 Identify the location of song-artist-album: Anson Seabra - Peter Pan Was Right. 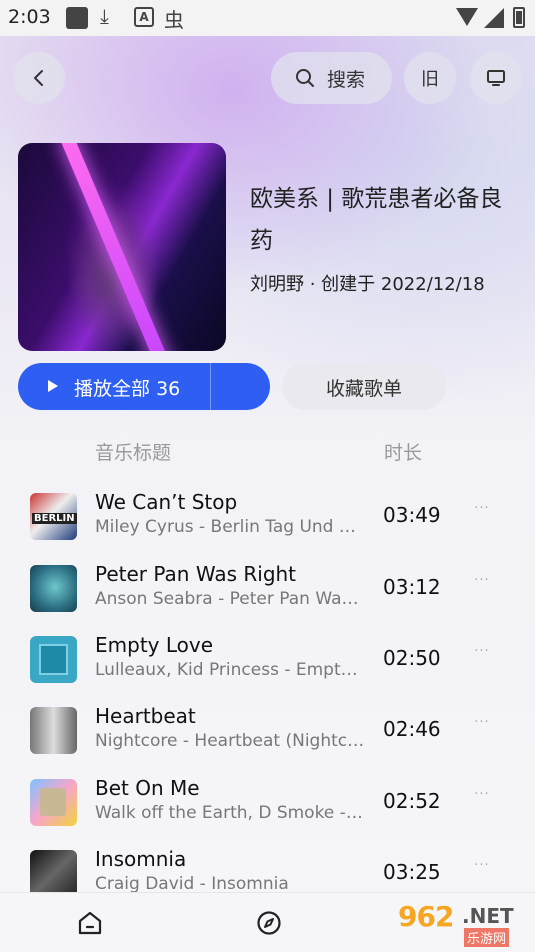
(230, 599).